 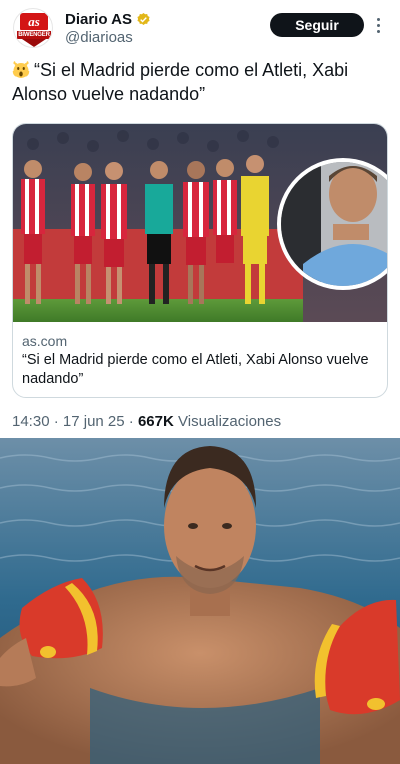 I want to click on tweet-time: 14:30, so click(x=31, y=421).